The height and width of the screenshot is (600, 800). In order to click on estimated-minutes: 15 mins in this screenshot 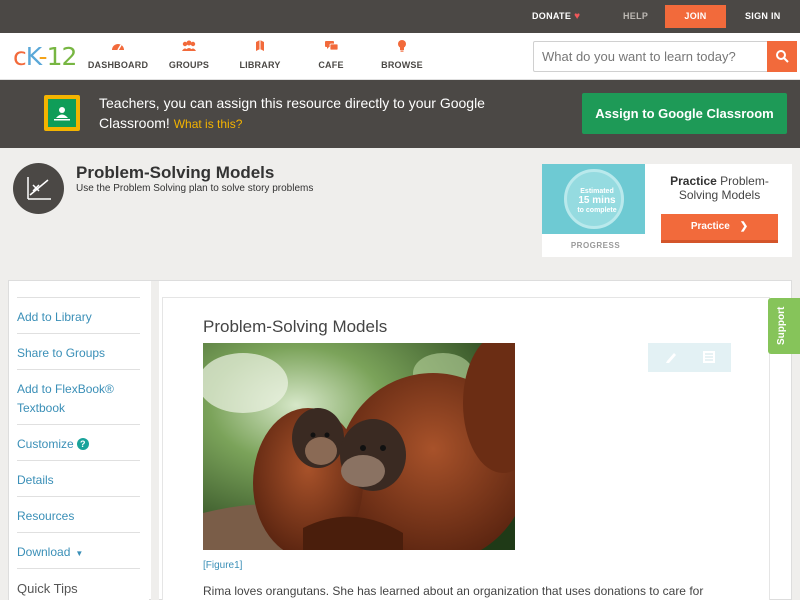, I will do `click(597, 200)`.